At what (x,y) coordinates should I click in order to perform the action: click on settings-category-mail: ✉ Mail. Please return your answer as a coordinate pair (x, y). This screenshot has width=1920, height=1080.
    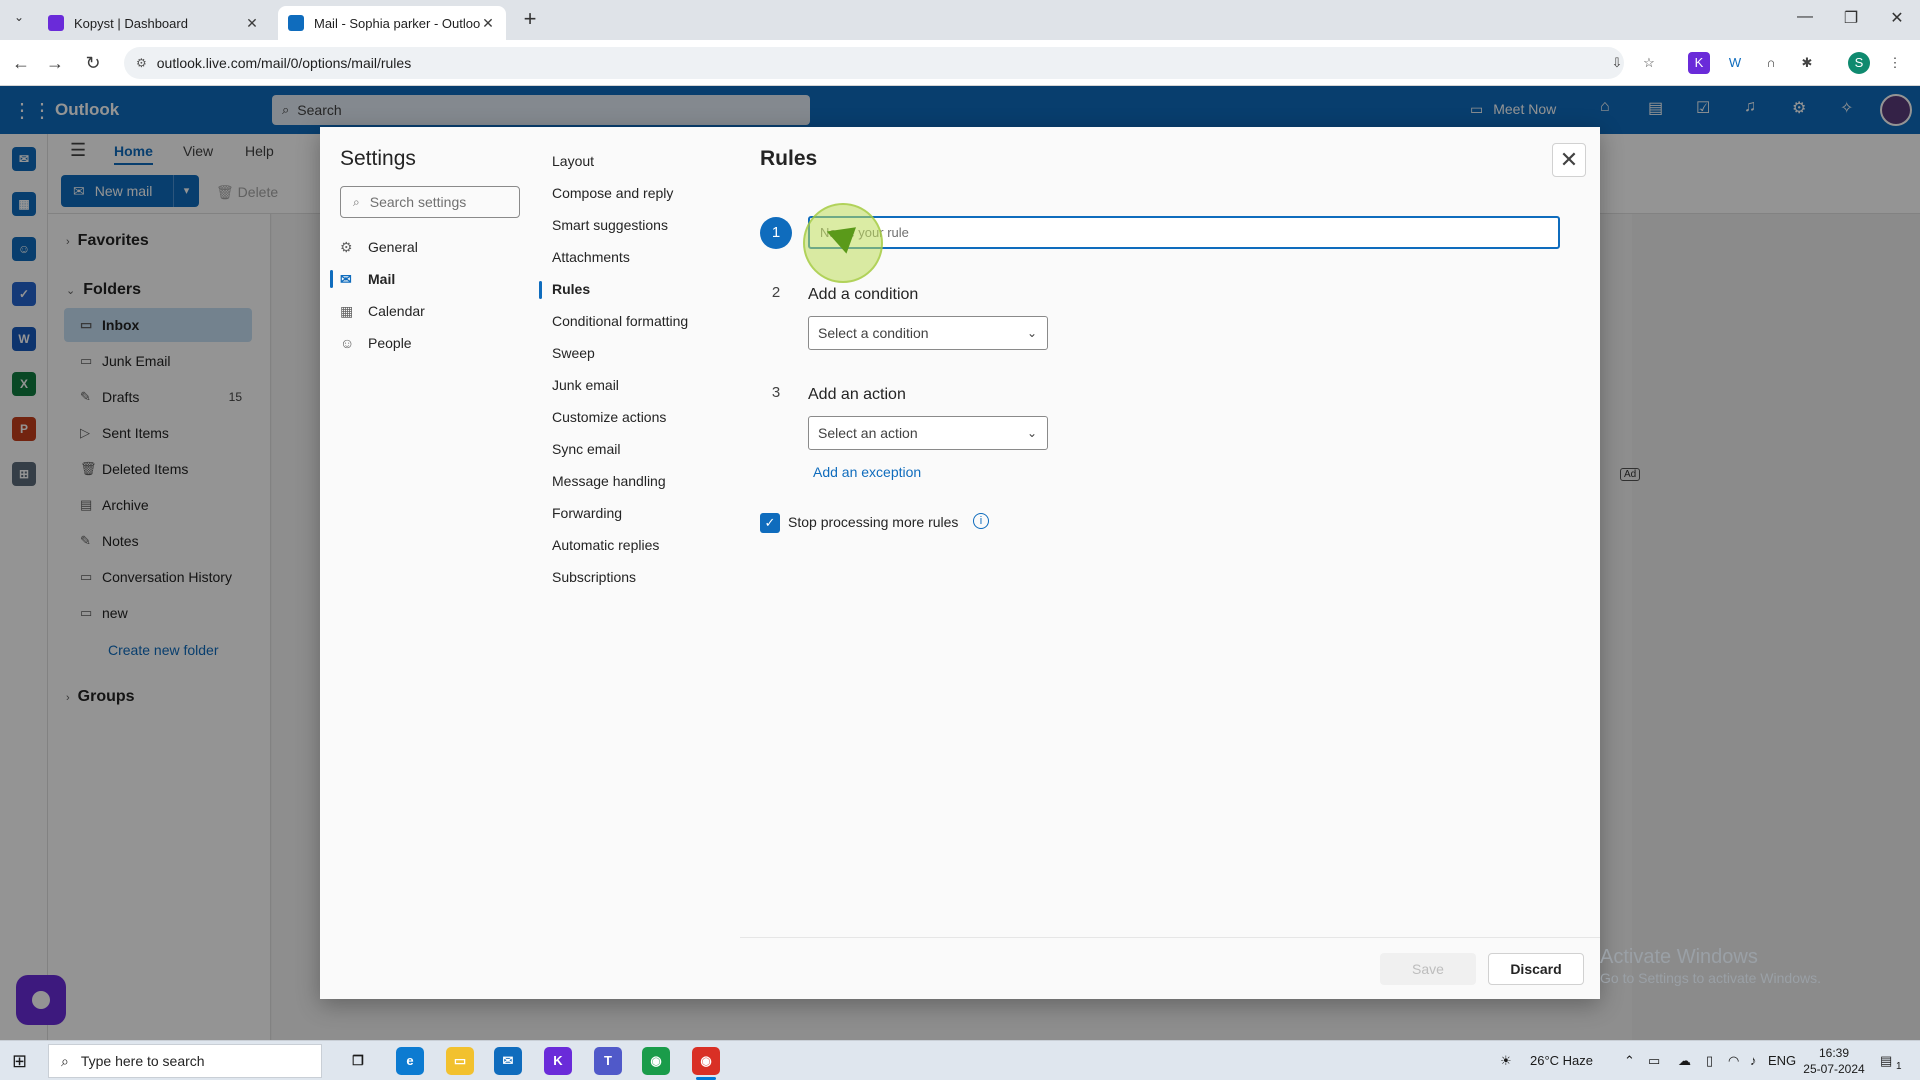
    Looking at the image, I should click on (367, 279).